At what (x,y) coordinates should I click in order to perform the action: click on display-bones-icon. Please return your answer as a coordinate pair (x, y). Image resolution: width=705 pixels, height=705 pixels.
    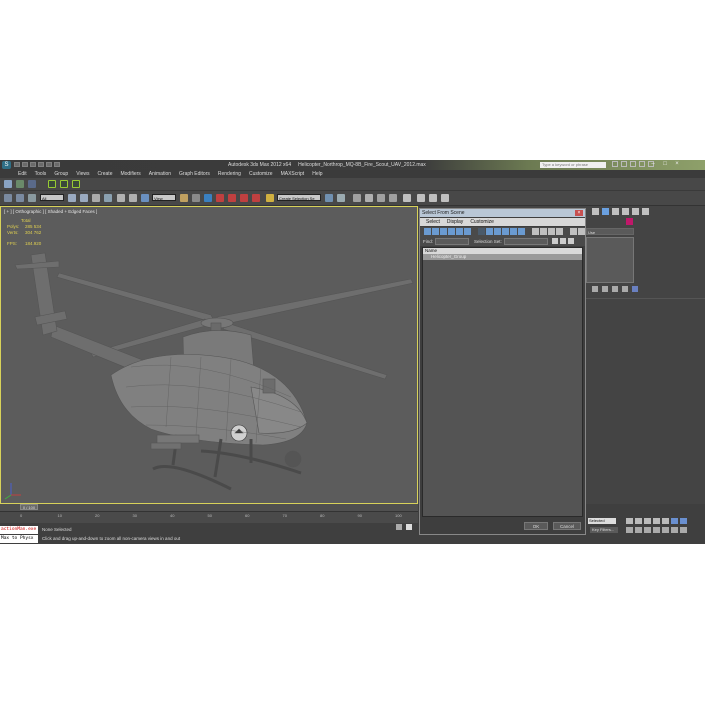
    Looking at the image, I should click on (497, 231).